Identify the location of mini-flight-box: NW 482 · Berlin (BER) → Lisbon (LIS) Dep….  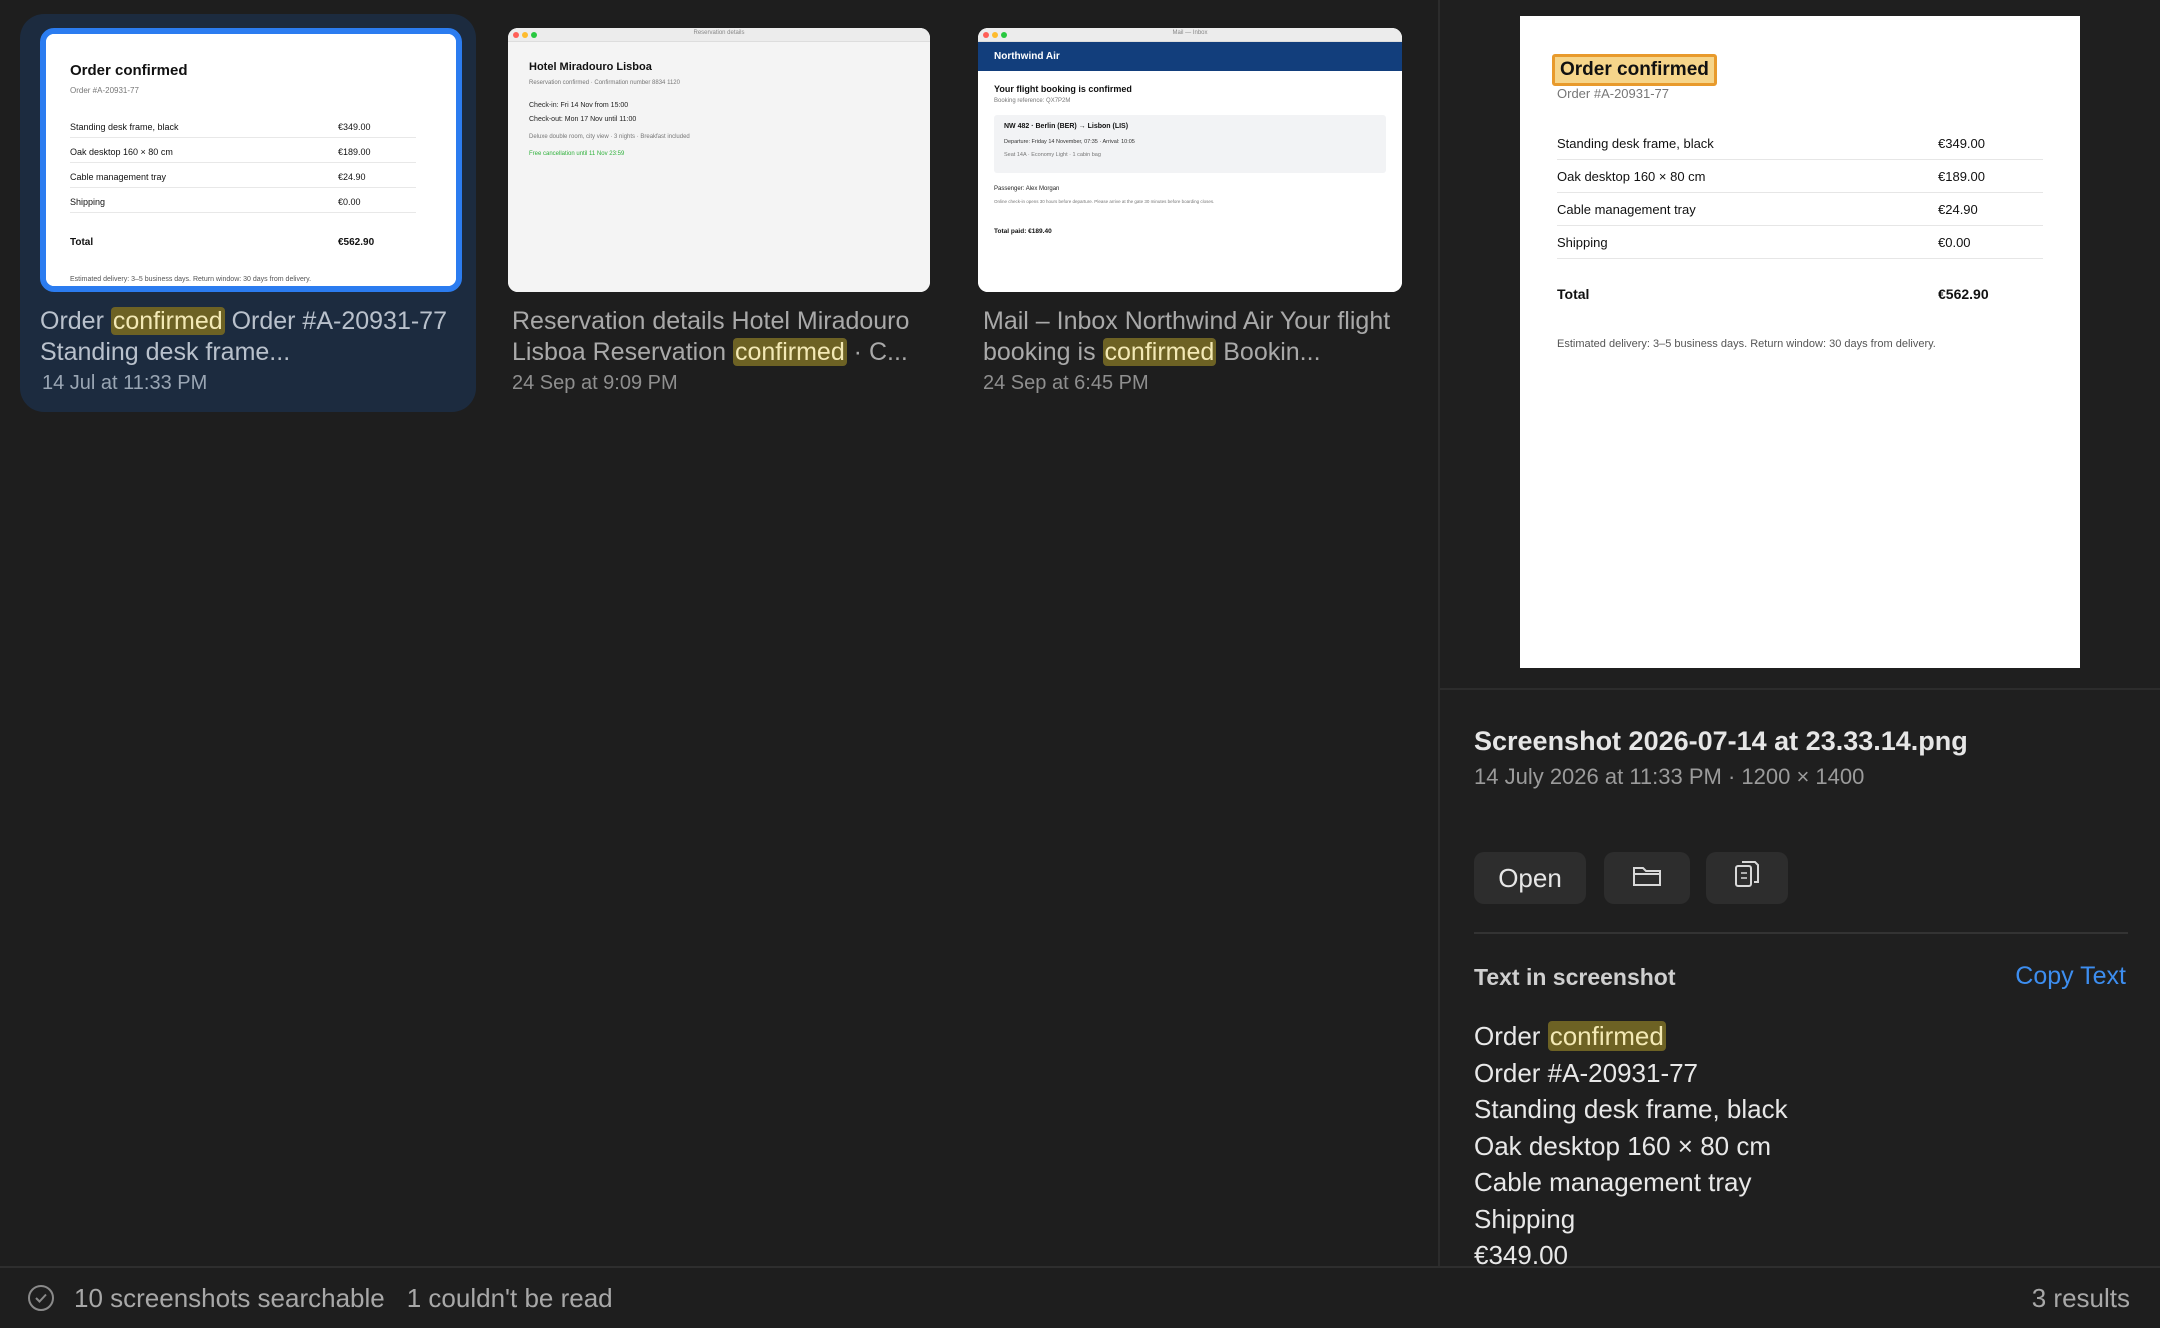
(1190, 144).